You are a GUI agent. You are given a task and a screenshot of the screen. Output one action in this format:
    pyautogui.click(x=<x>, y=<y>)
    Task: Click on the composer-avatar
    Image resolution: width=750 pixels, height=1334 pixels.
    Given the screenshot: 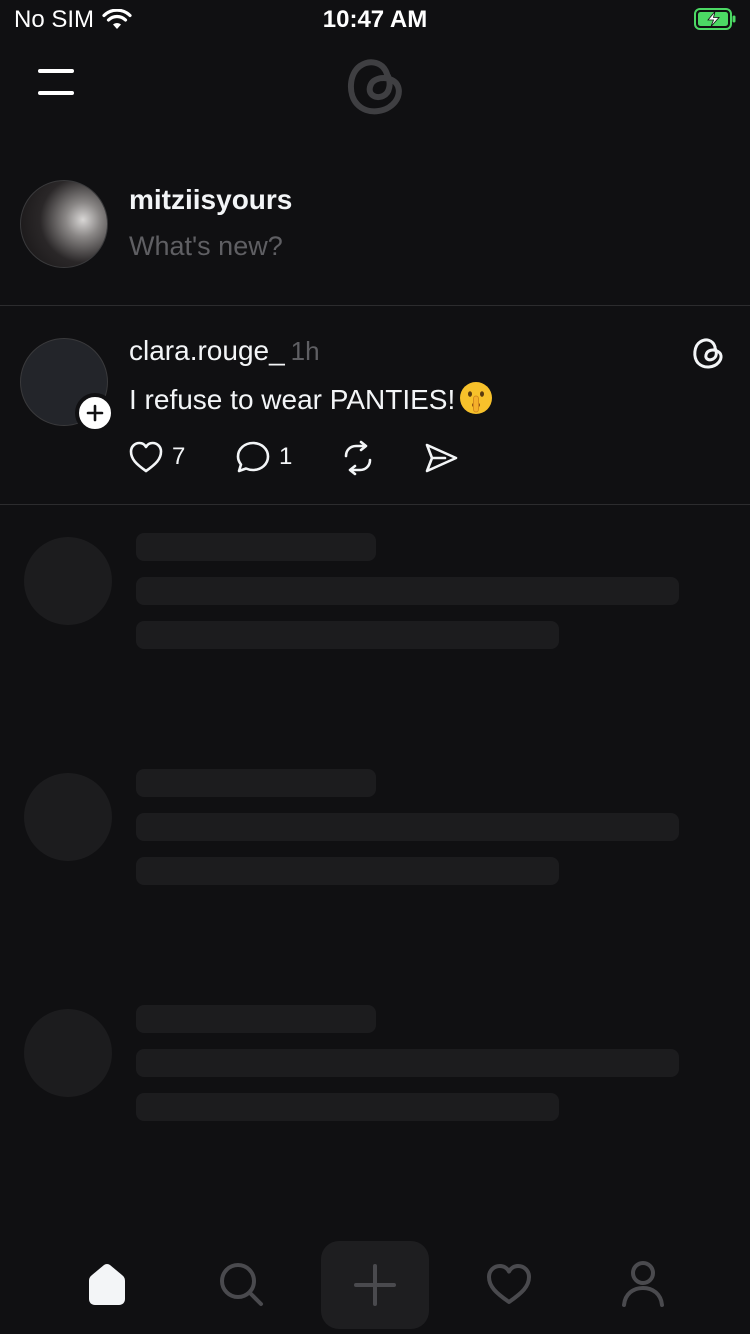 What is the action you would take?
    pyautogui.click(x=64, y=224)
    